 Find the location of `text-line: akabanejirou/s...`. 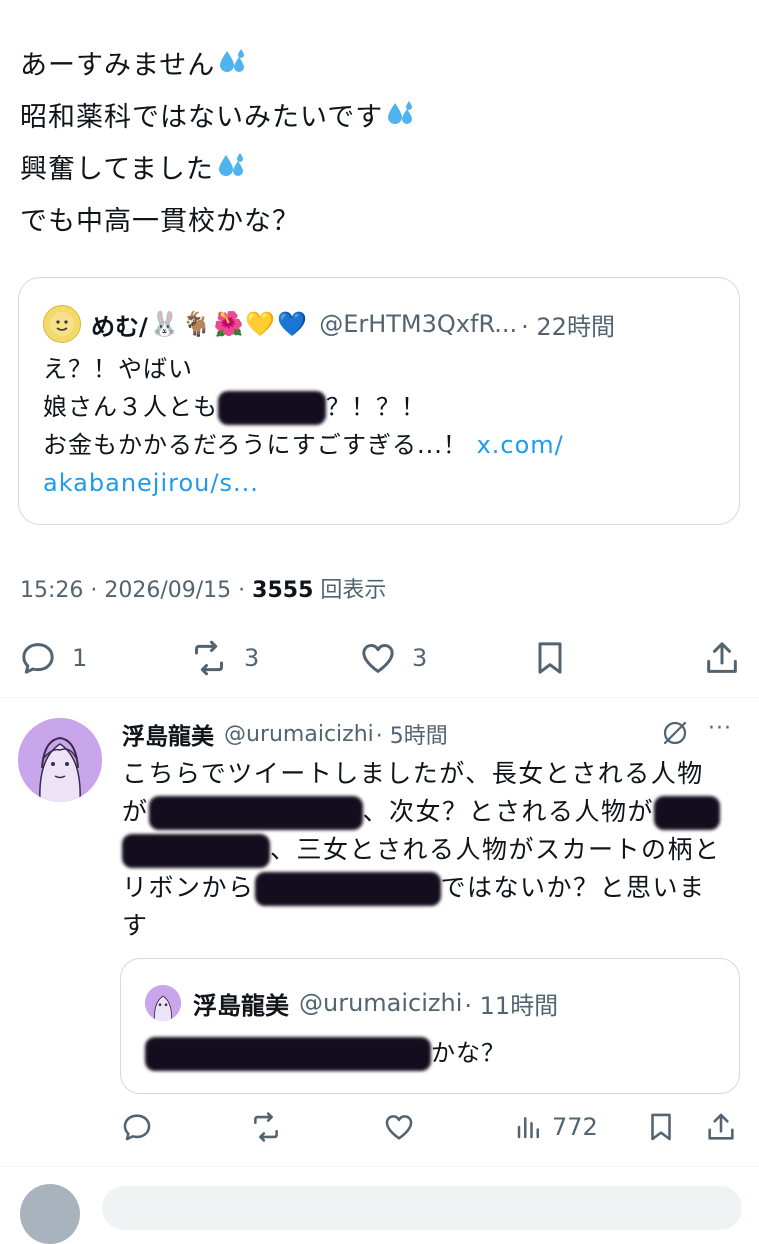

text-line: akabanejirou/s... is located at coordinates (303, 483).